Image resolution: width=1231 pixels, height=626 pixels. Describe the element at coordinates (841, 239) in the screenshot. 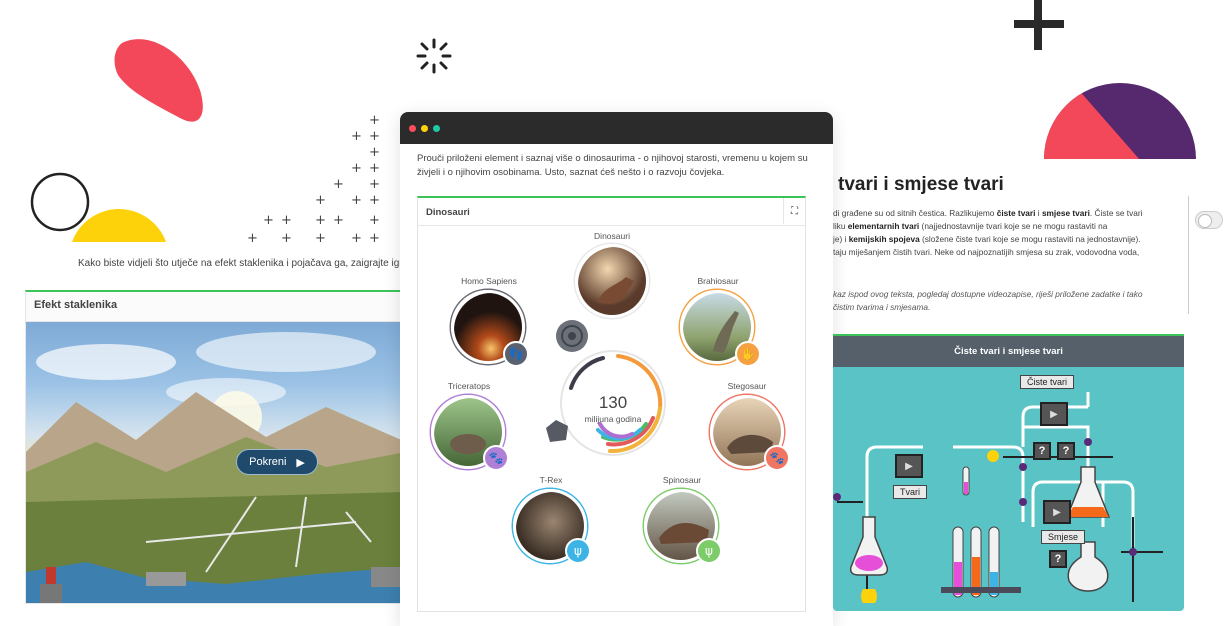

I see `text-fragment: je) i` at that location.